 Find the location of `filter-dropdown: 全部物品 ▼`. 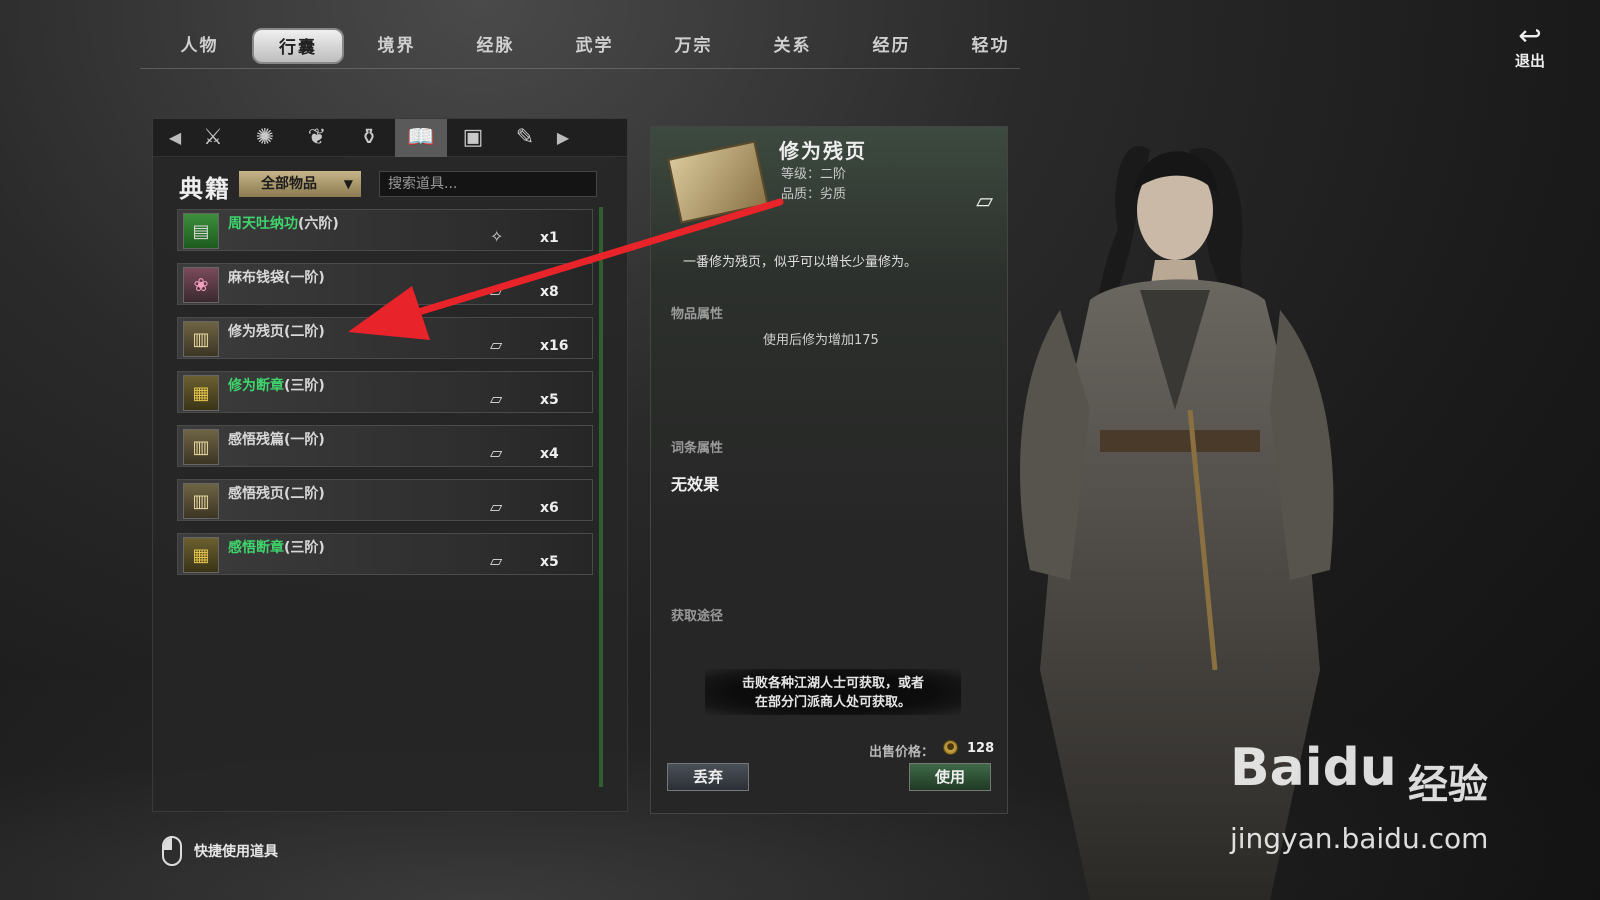

filter-dropdown: 全部物品 ▼ is located at coordinates (300, 184).